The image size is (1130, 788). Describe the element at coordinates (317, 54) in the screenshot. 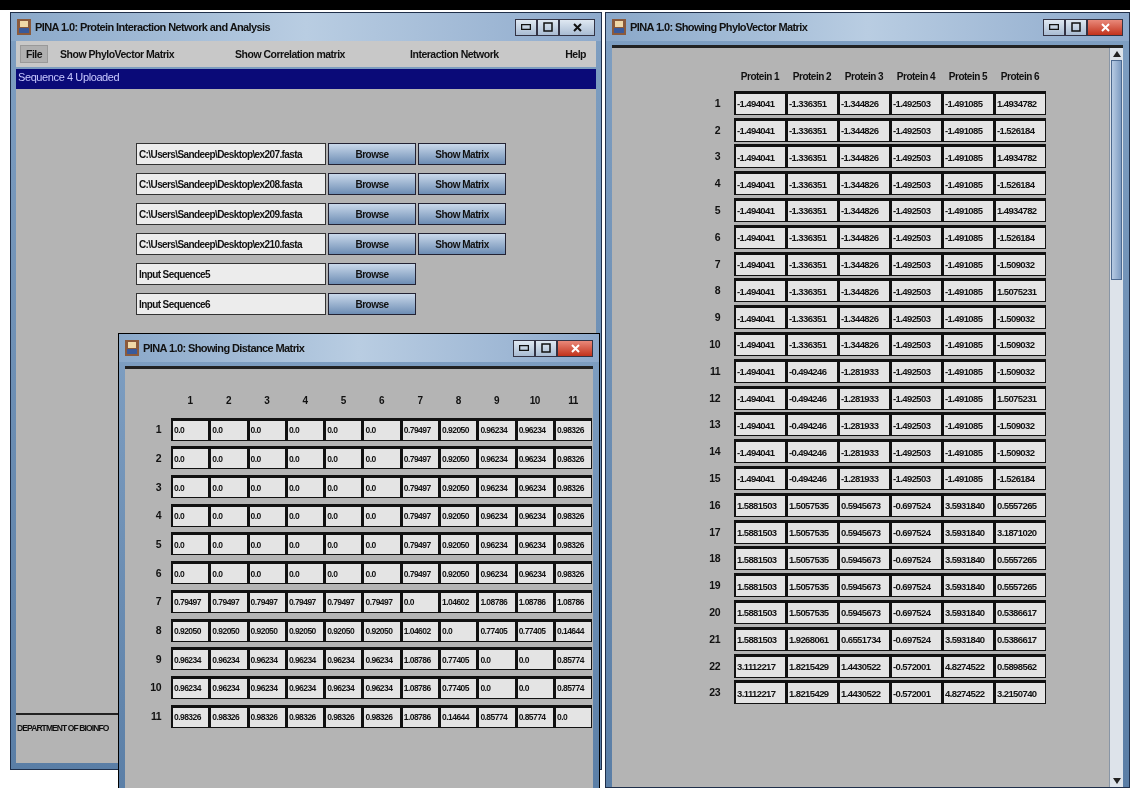

I see `menu-item: Show Correlation matrix` at that location.